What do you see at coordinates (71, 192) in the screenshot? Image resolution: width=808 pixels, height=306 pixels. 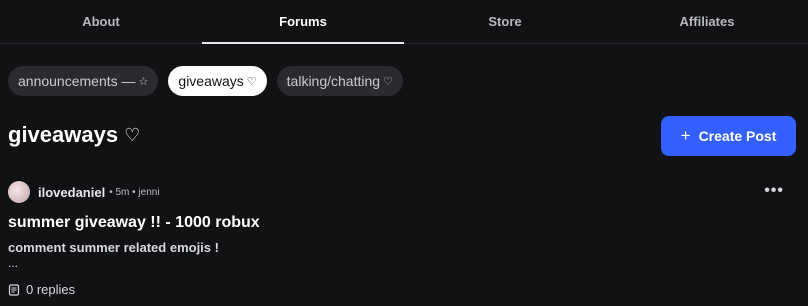 I see `post-author: ilovedaniel` at bounding box center [71, 192].